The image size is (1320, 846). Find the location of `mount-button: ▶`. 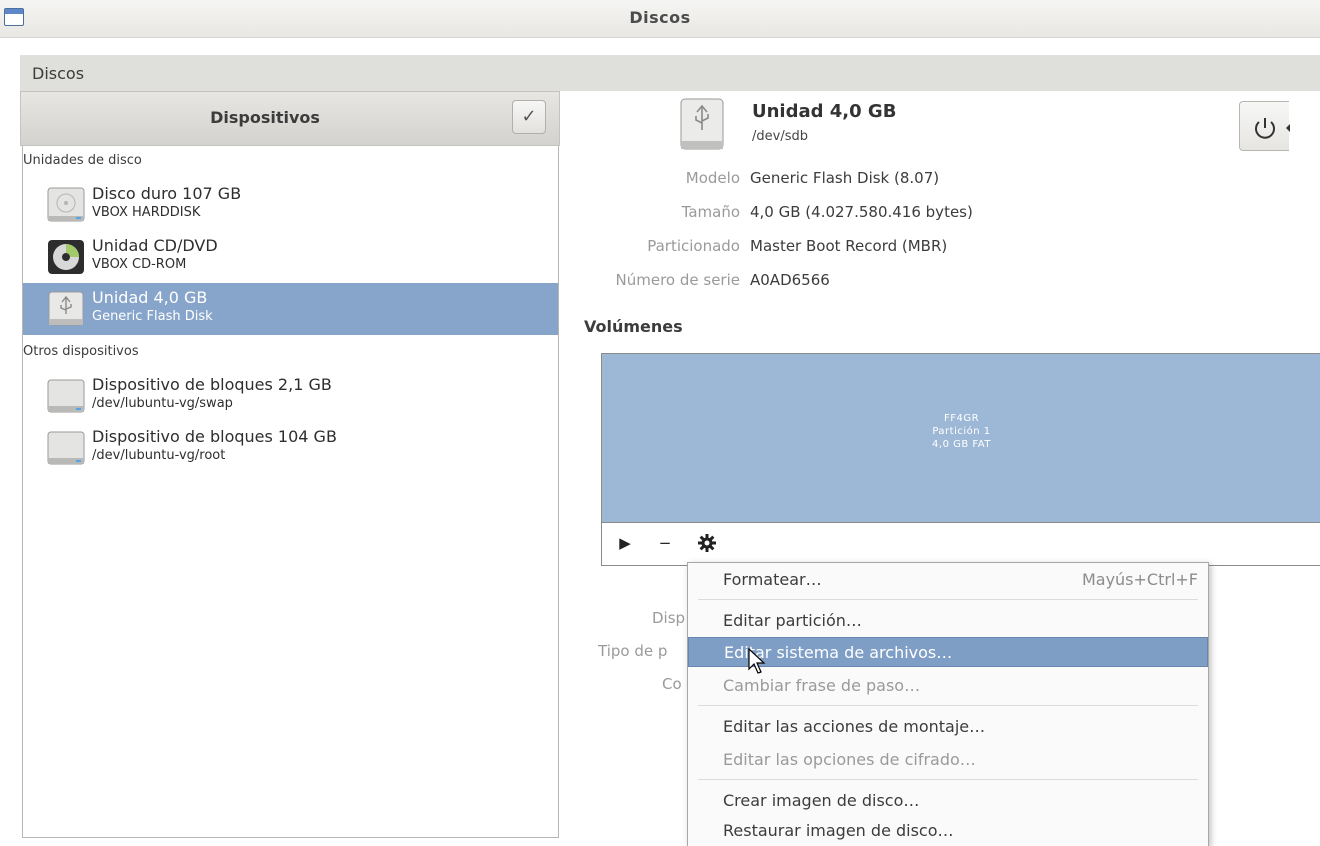

mount-button: ▶ is located at coordinates (625, 543).